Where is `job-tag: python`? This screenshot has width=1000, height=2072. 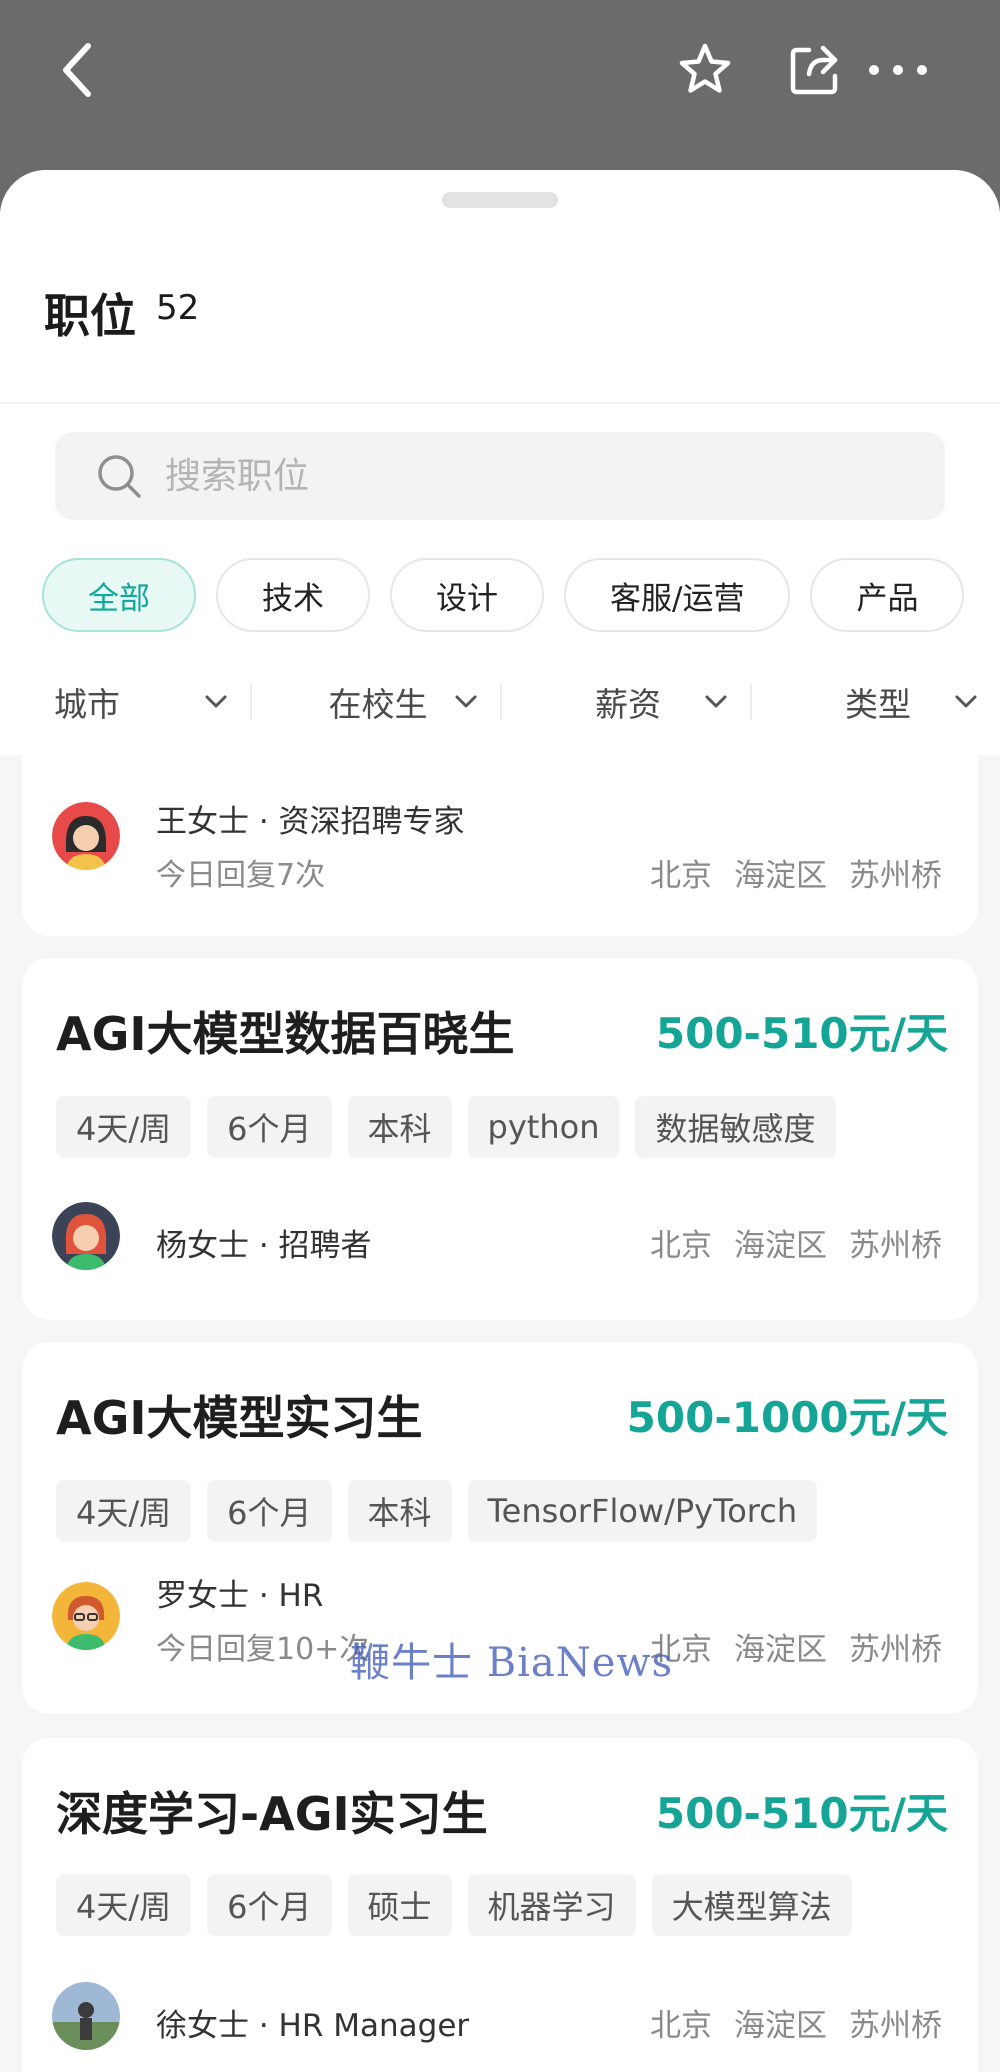 job-tag: python is located at coordinates (543, 1127).